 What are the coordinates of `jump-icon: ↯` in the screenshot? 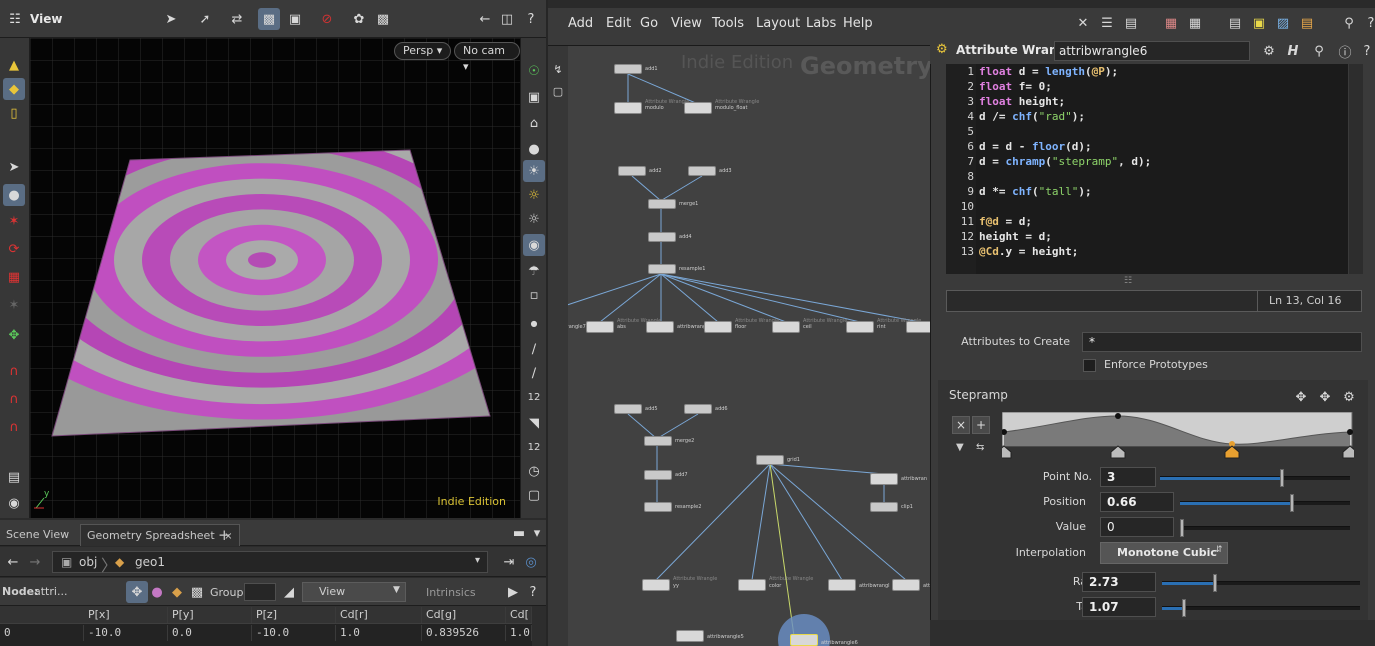 It's located at (558, 69).